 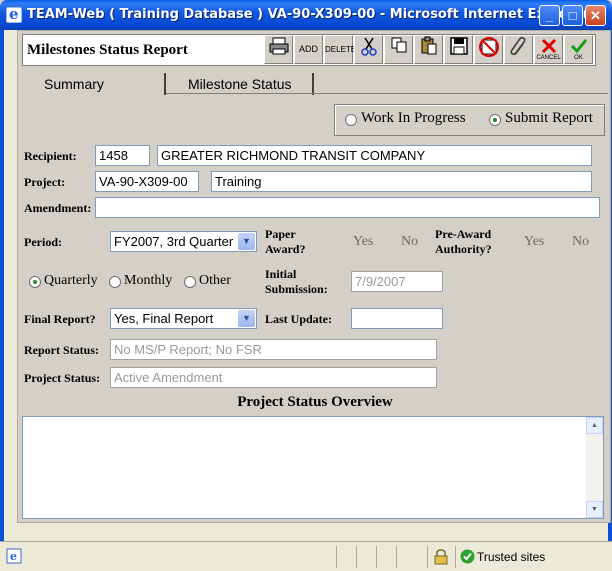 What do you see at coordinates (122, 155) in the screenshot?
I see `recipient-id-field: 1458` at bounding box center [122, 155].